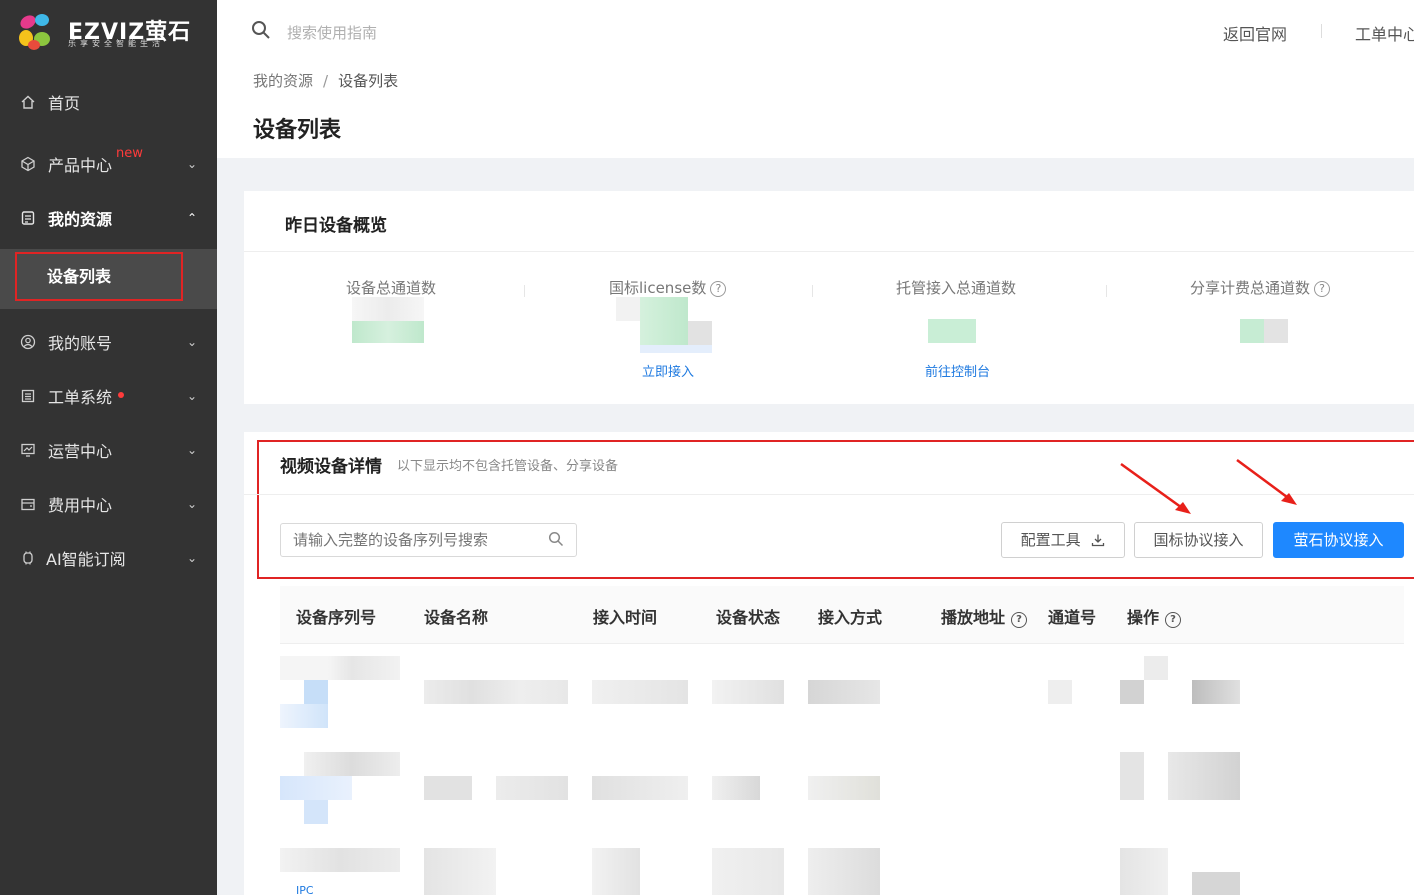  I want to click on sidebar-item-billing: 费用中心 ⌄, so click(108, 504).